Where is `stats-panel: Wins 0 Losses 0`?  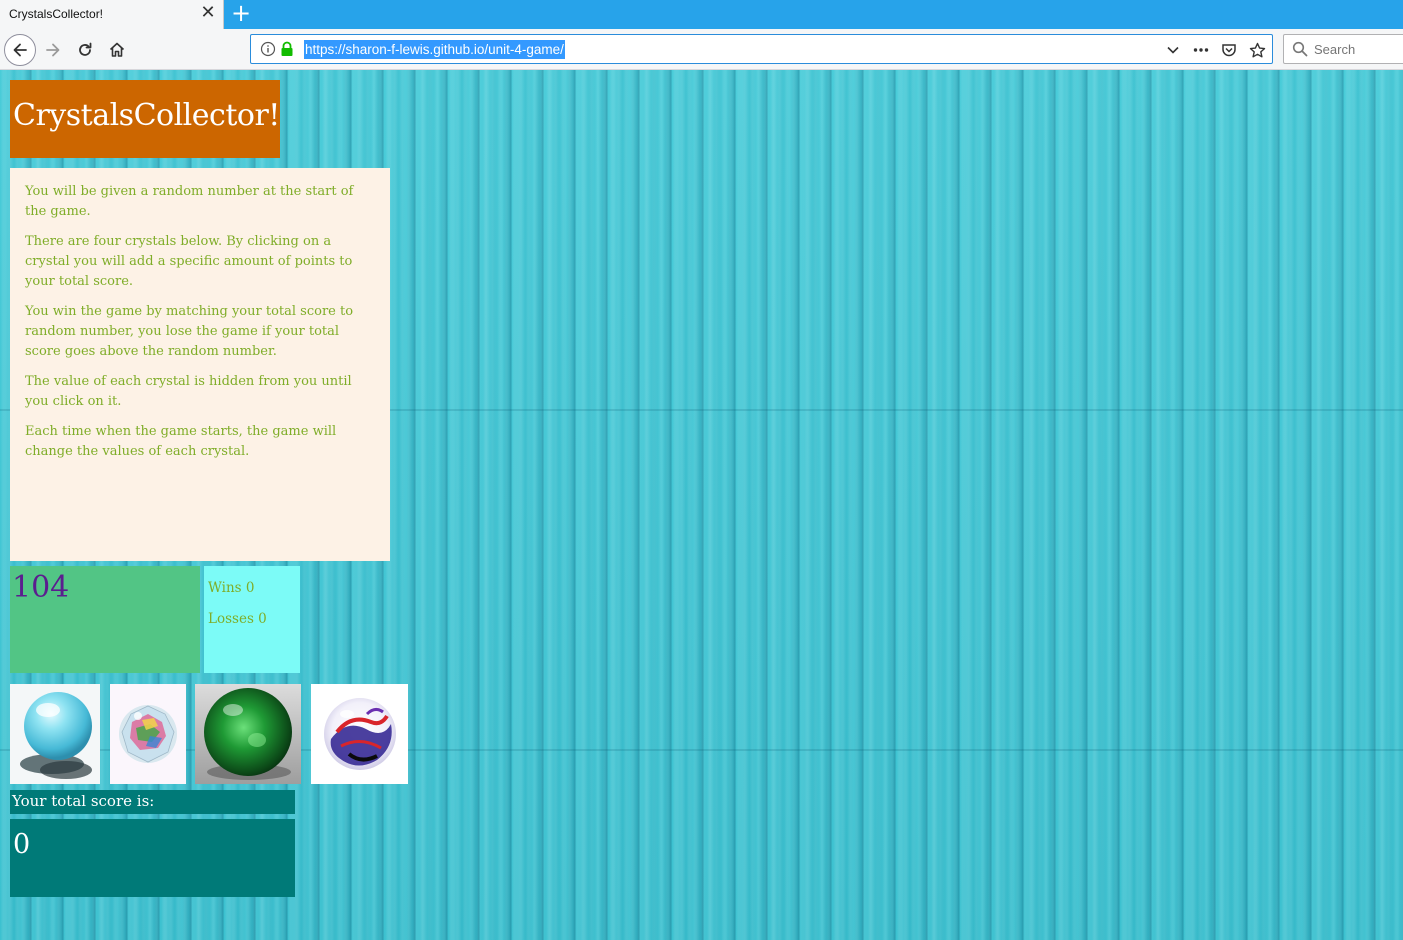
stats-panel: Wins 0 Losses 0 is located at coordinates (252, 619).